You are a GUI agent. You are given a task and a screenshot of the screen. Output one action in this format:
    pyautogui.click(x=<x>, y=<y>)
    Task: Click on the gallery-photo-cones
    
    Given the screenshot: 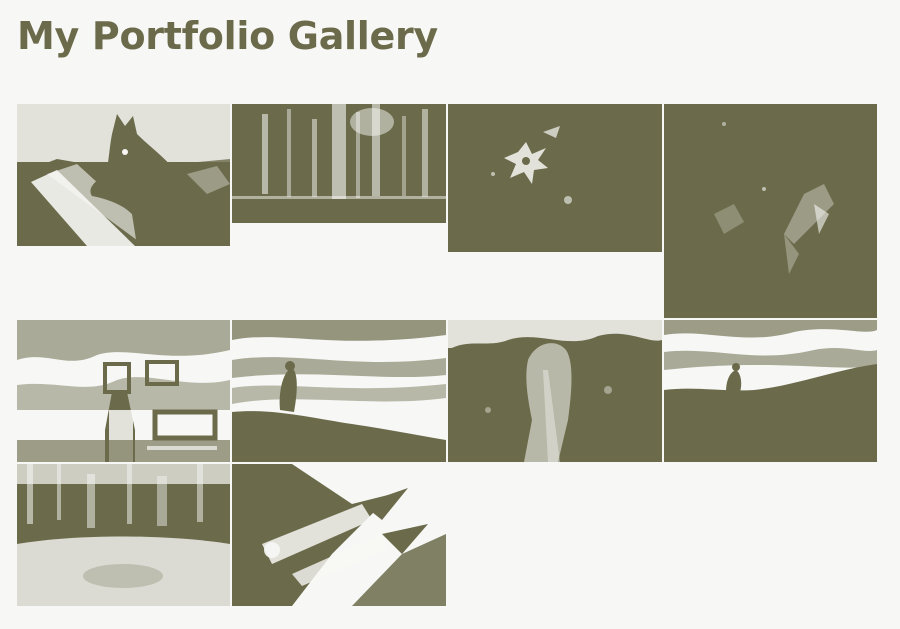 What is the action you would take?
    pyautogui.click(x=339, y=535)
    